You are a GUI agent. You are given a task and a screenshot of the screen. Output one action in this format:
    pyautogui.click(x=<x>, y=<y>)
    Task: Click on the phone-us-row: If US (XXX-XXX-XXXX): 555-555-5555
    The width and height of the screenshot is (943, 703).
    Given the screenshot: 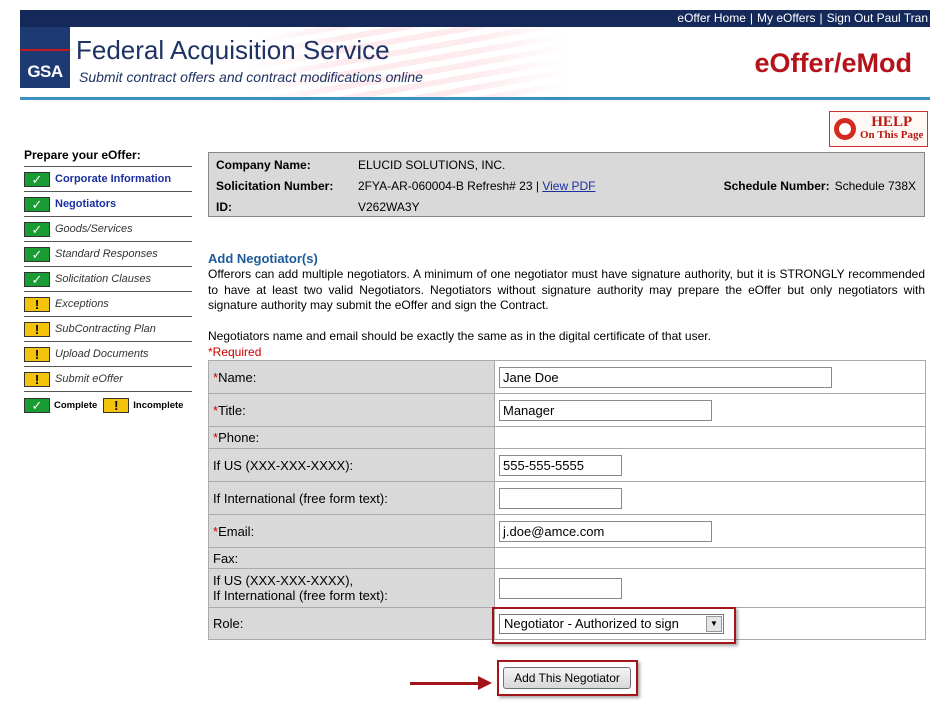 What is the action you would take?
    pyautogui.click(x=567, y=465)
    